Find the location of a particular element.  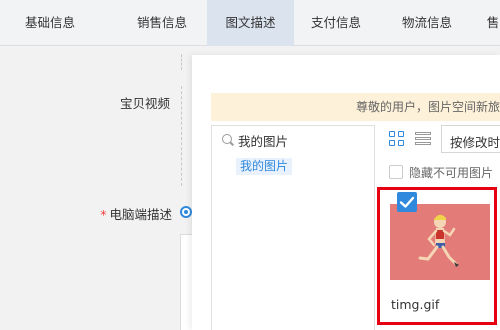

notice-banner: 尊敬的用户，图片空间新旅 is located at coordinates (355, 107).